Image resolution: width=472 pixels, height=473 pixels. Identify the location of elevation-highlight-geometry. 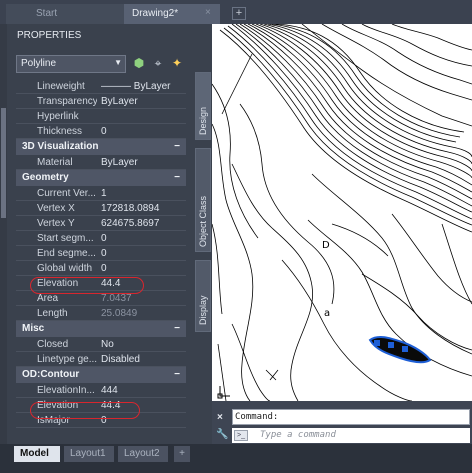
(87, 285).